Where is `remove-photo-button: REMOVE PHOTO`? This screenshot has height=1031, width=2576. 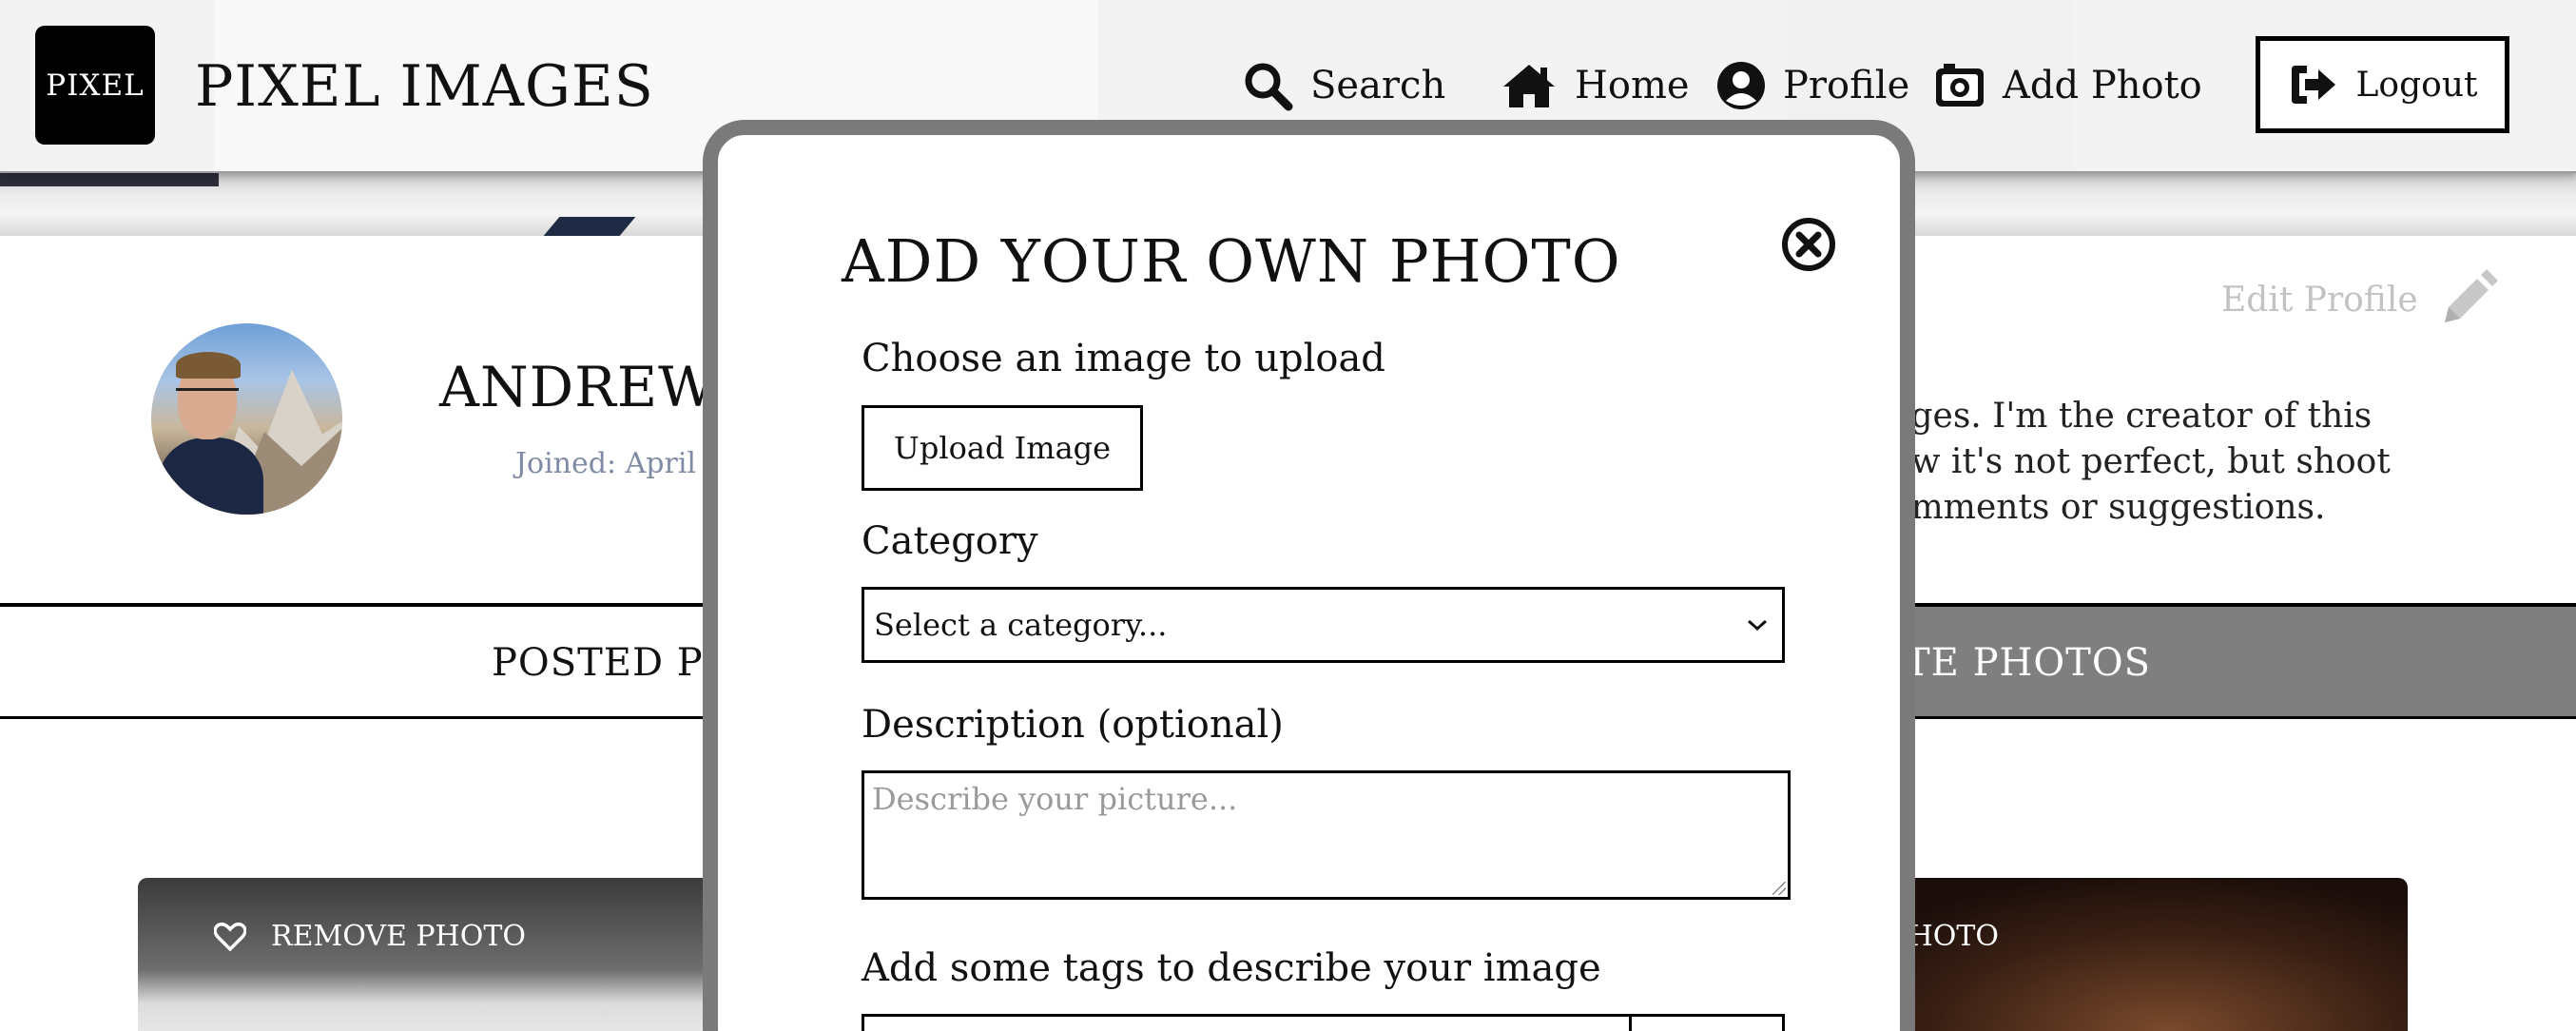
remove-photo-button: REMOVE PHOTO is located at coordinates (370, 936).